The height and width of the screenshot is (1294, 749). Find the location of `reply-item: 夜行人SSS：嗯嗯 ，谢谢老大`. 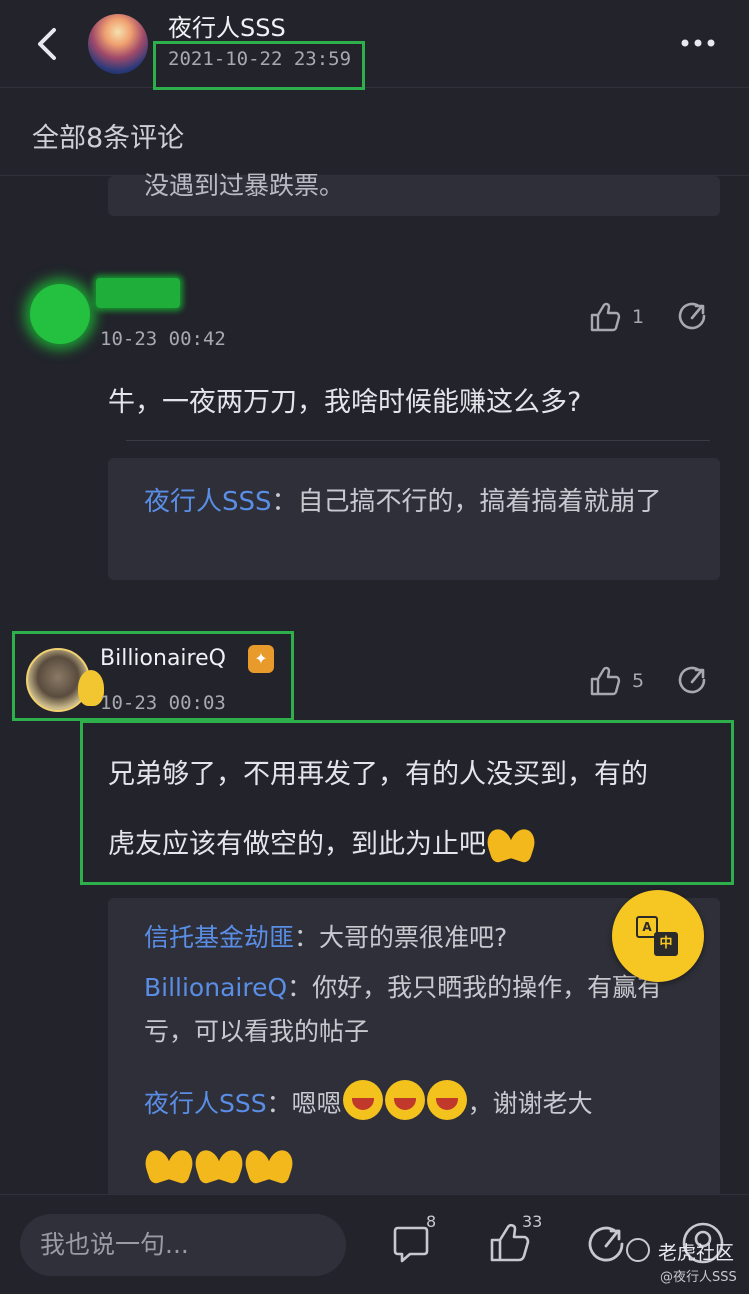

reply-item: 夜行人SSS：嗯嗯 ，谢谢老大 is located at coordinates (368, 1102).